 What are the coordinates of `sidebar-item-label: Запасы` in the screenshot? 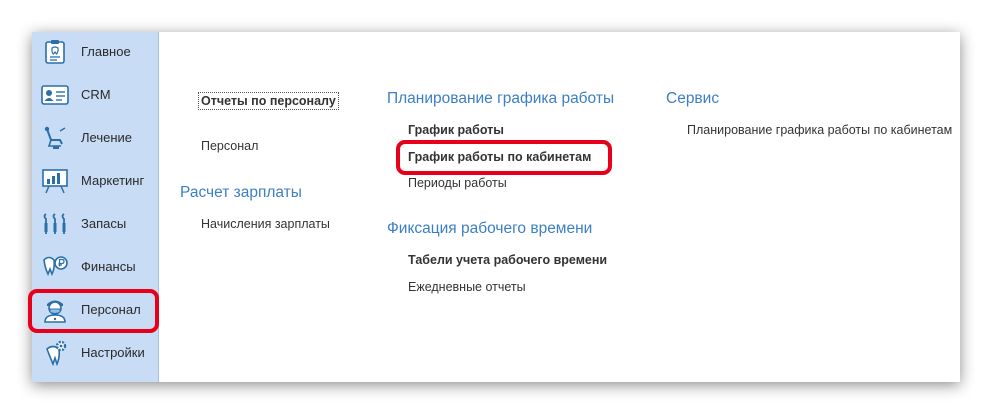 It's located at (104, 223).